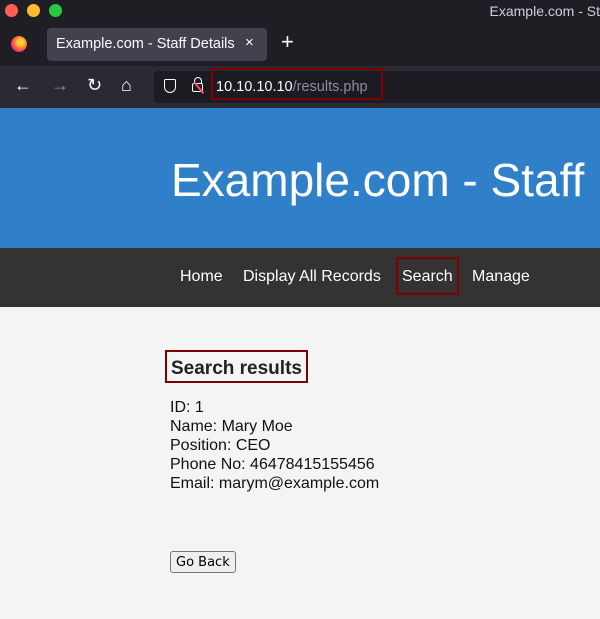 The image size is (600, 619). Describe the element at coordinates (23, 85) in the screenshot. I see `back-icon: ←` at that location.